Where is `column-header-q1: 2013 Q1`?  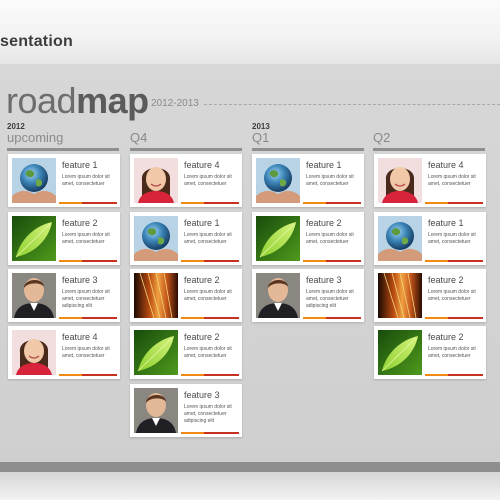
column-header-q1: 2013 Q1 is located at coordinates (308, 136).